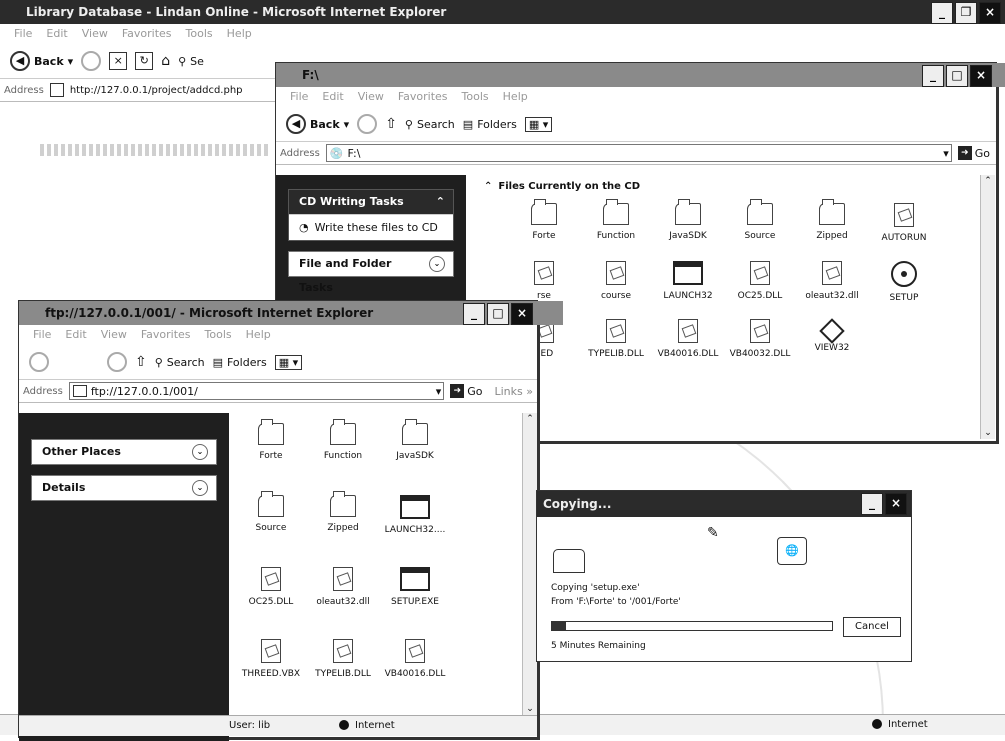  Describe the element at coordinates (904, 290) in the screenshot. I see `file-item: SETUP` at that location.